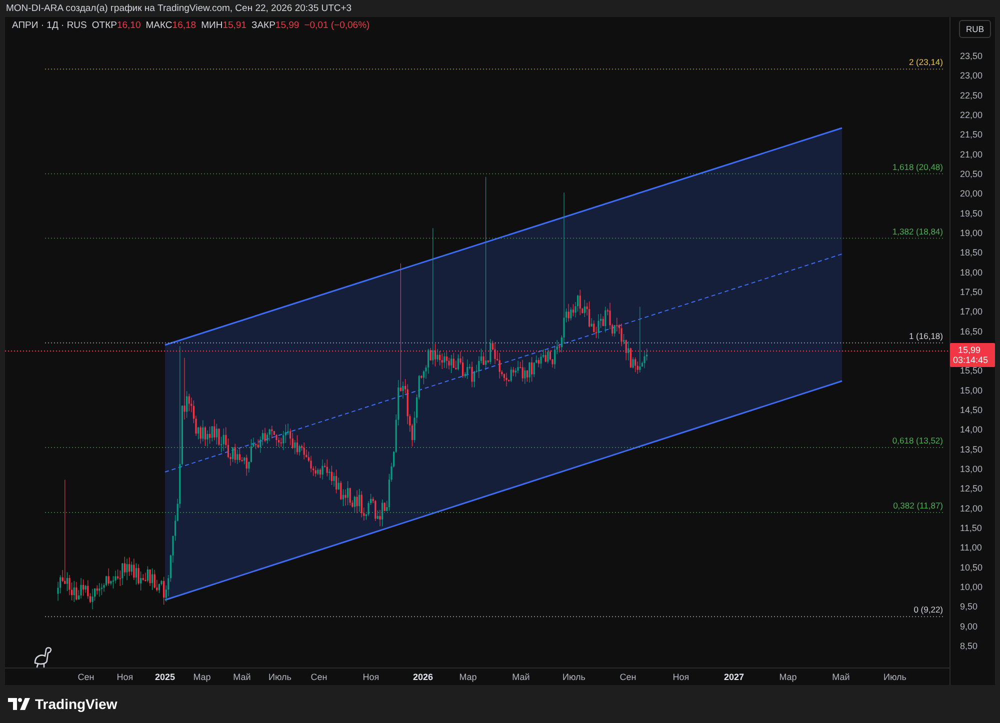 Image resolution: width=1000 pixels, height=723 pixels. Describe the element at coordinates (971, 253) in the screenshot. I see `price-axis-label: 18,50` at that location.